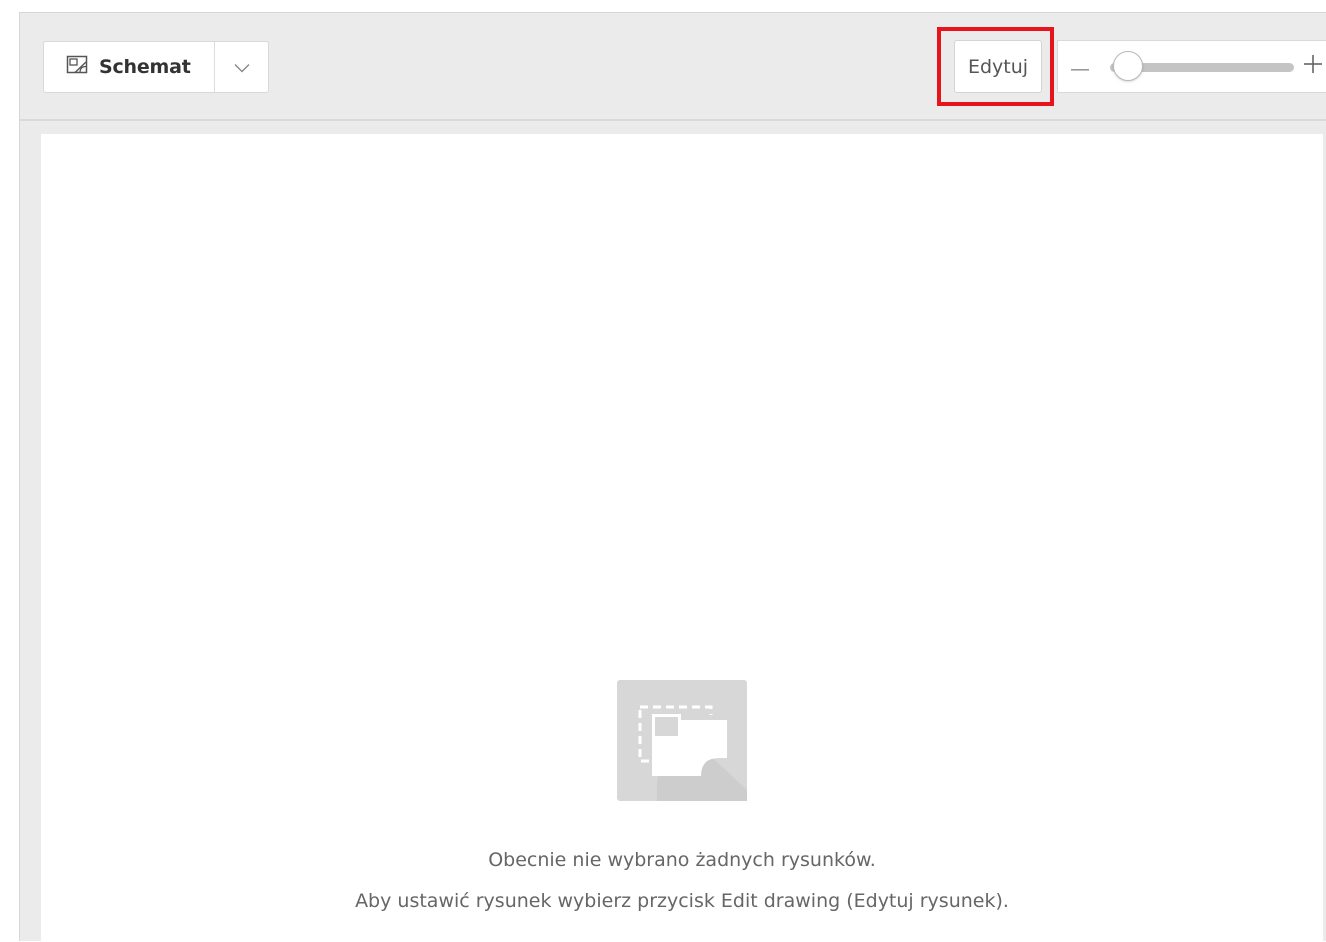  I want to click on edit-button: Edytuj, so click(998, 66).